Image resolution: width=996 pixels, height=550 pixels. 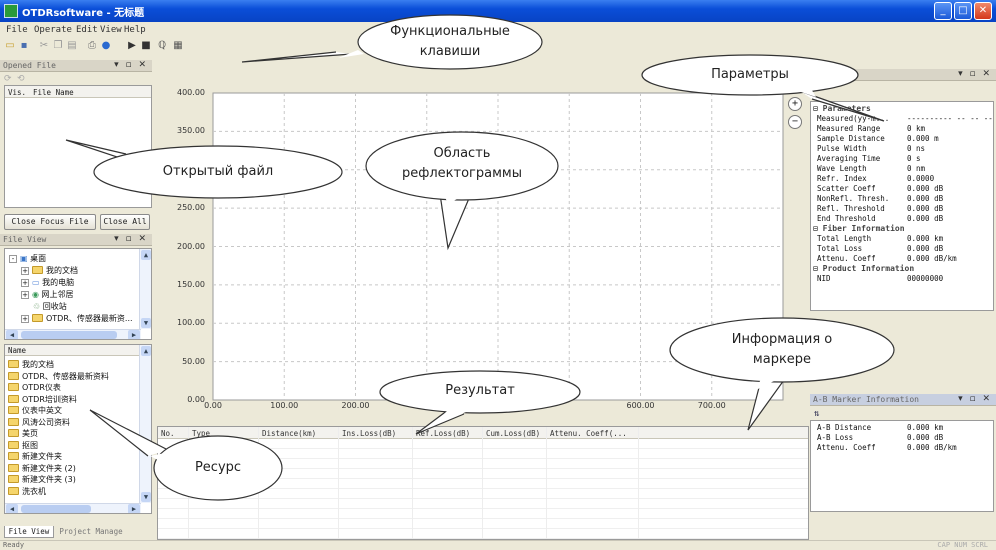 What do you see at coordinates (218, 171) in the screenshot?
I see `callout-opened-file-text: Открытый файл` at bounding box center [218, 171].